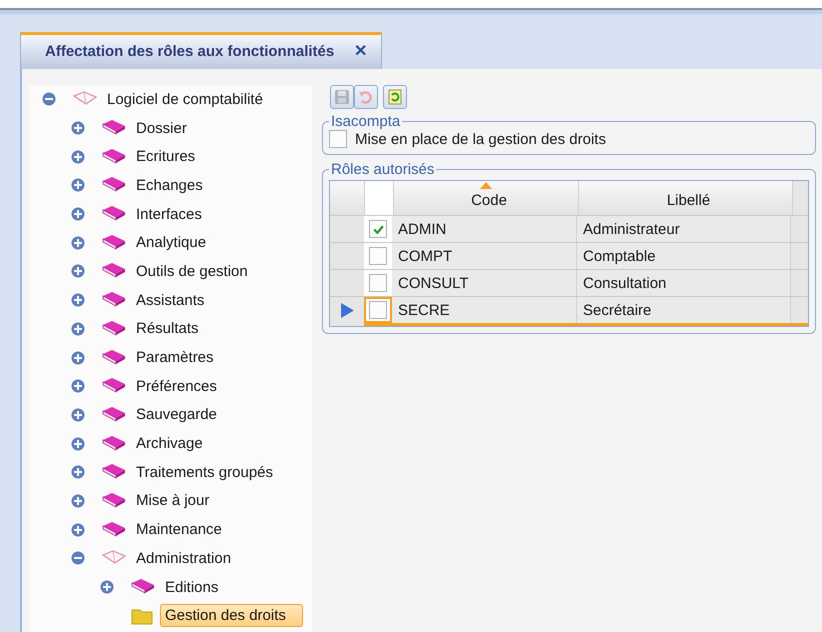 Image resolution: width=822 pixels, height=632 pixels. I want to click on save-icon, so click(342, 97).